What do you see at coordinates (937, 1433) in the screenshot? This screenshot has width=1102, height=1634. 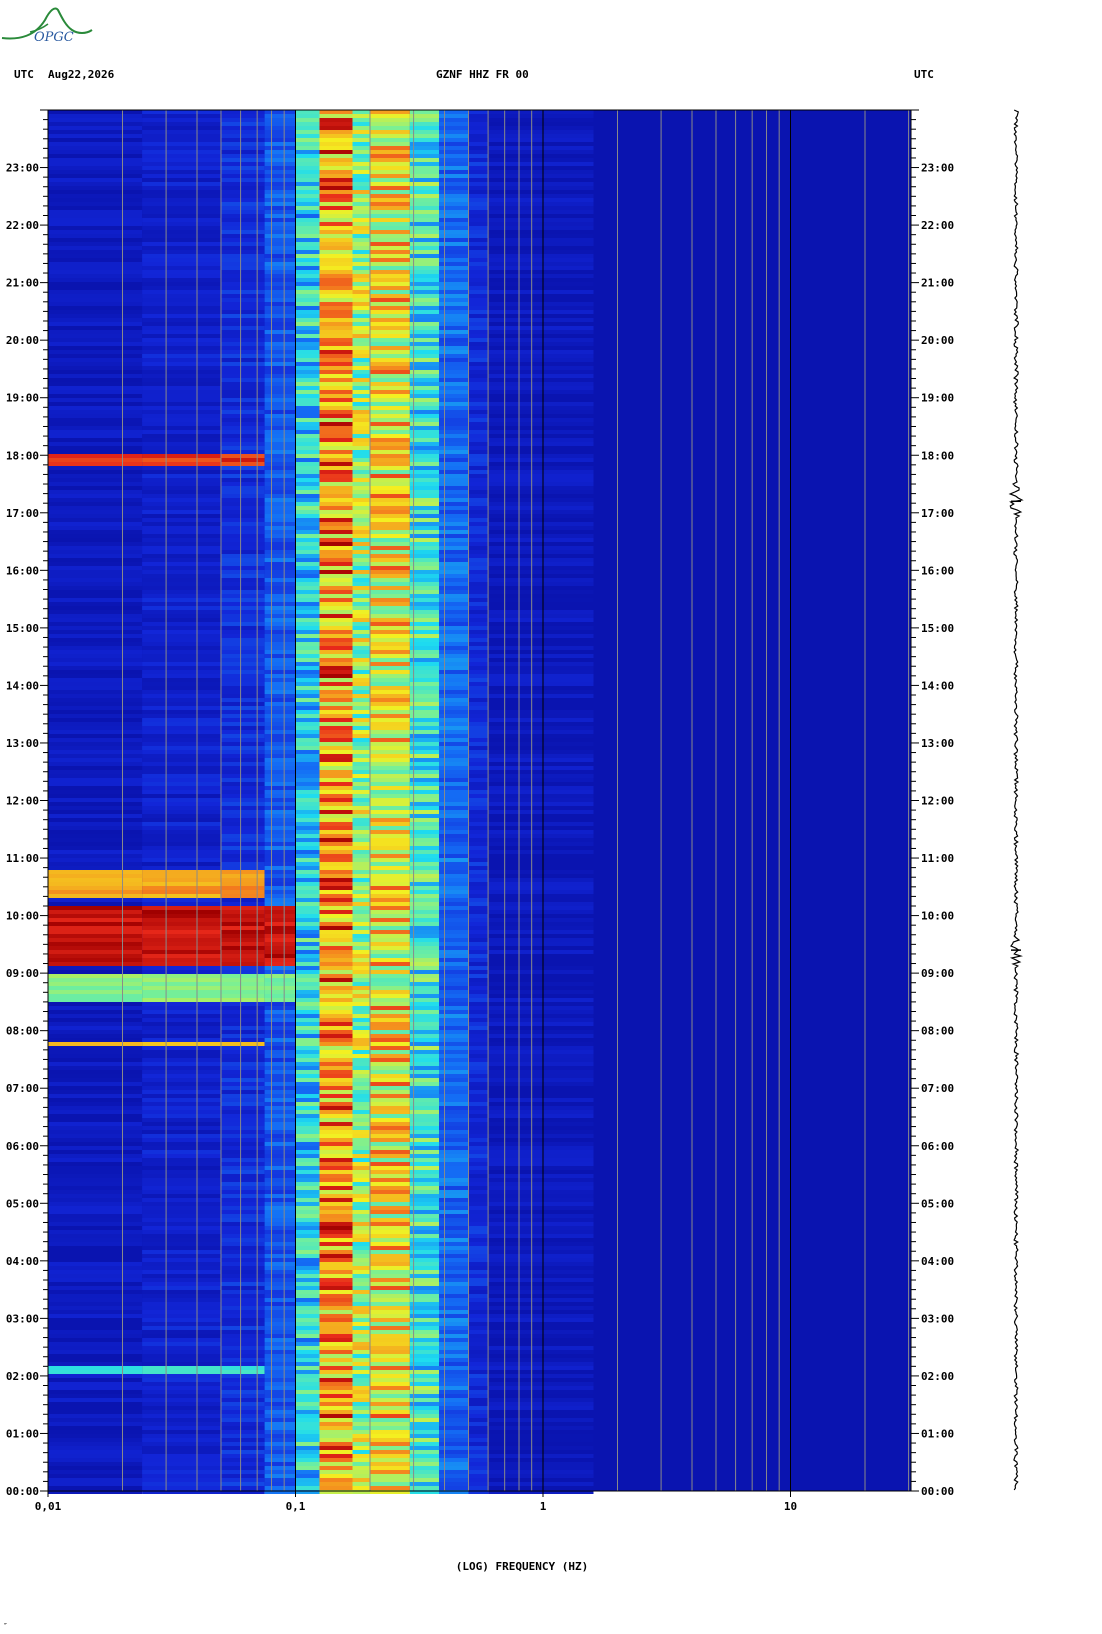 I see `y-tick-label-right: 01:00` at bounding box center [937, 1433].